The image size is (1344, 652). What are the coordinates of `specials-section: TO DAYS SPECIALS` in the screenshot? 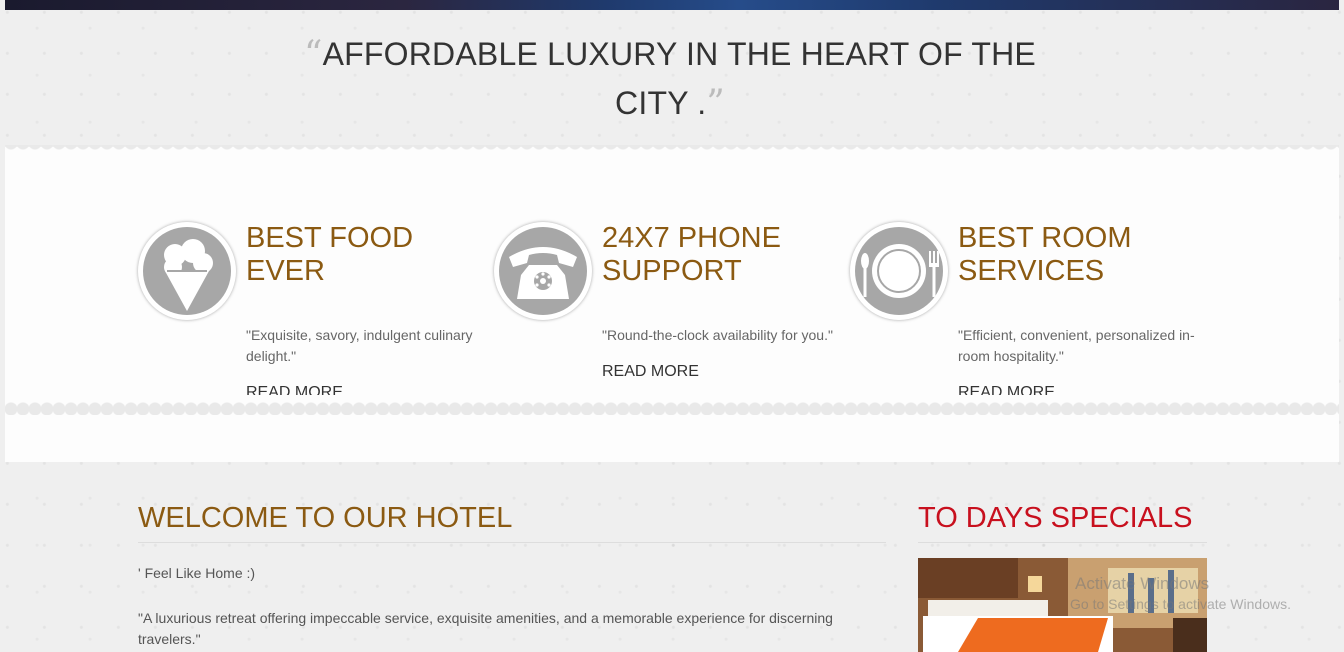 It's located at (1062, 576).